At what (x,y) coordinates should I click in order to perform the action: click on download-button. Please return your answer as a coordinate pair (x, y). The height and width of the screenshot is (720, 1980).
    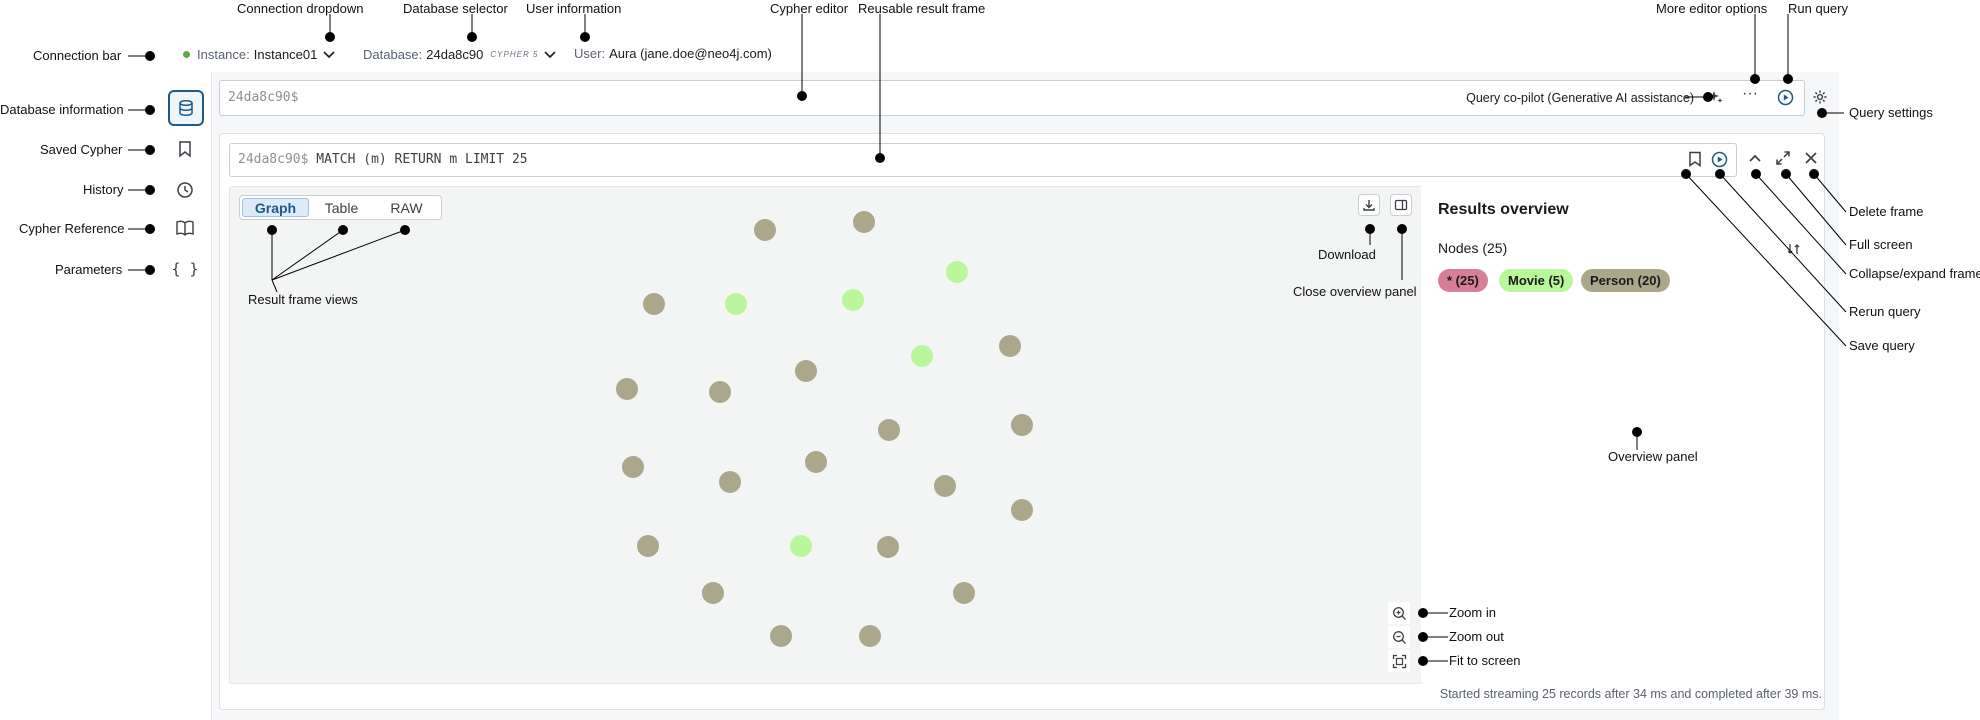
    Looking at the image, I should click on (1369, 205).